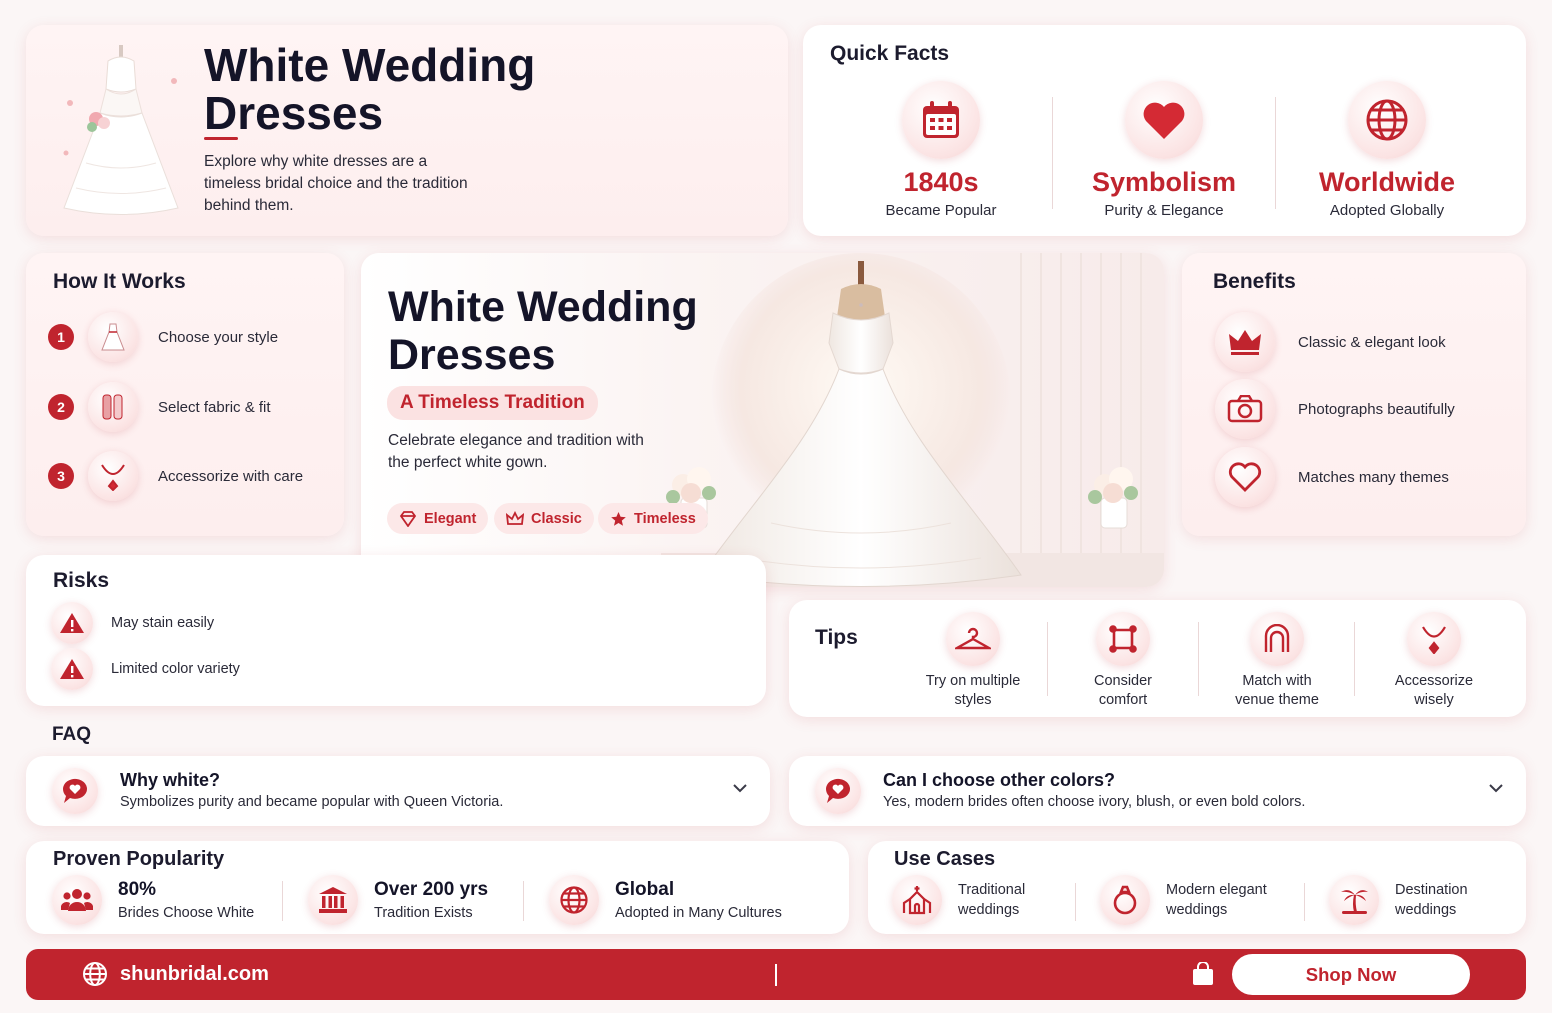 This screenshot has height=1013, width=1552. What do you see at coordinates (1164, 182) in the screenshot?
I see `fact-value: Symbolism` at bounding box center [1164, 182].